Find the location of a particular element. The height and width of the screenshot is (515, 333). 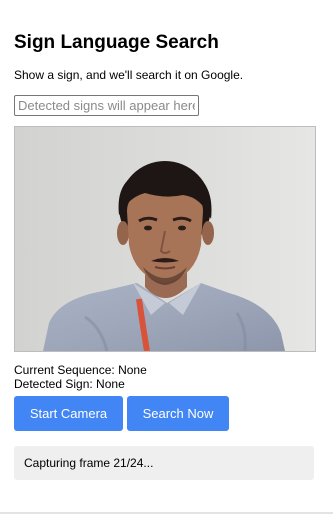

page-title: Sign Language Search is located at coordinates (116, 42).